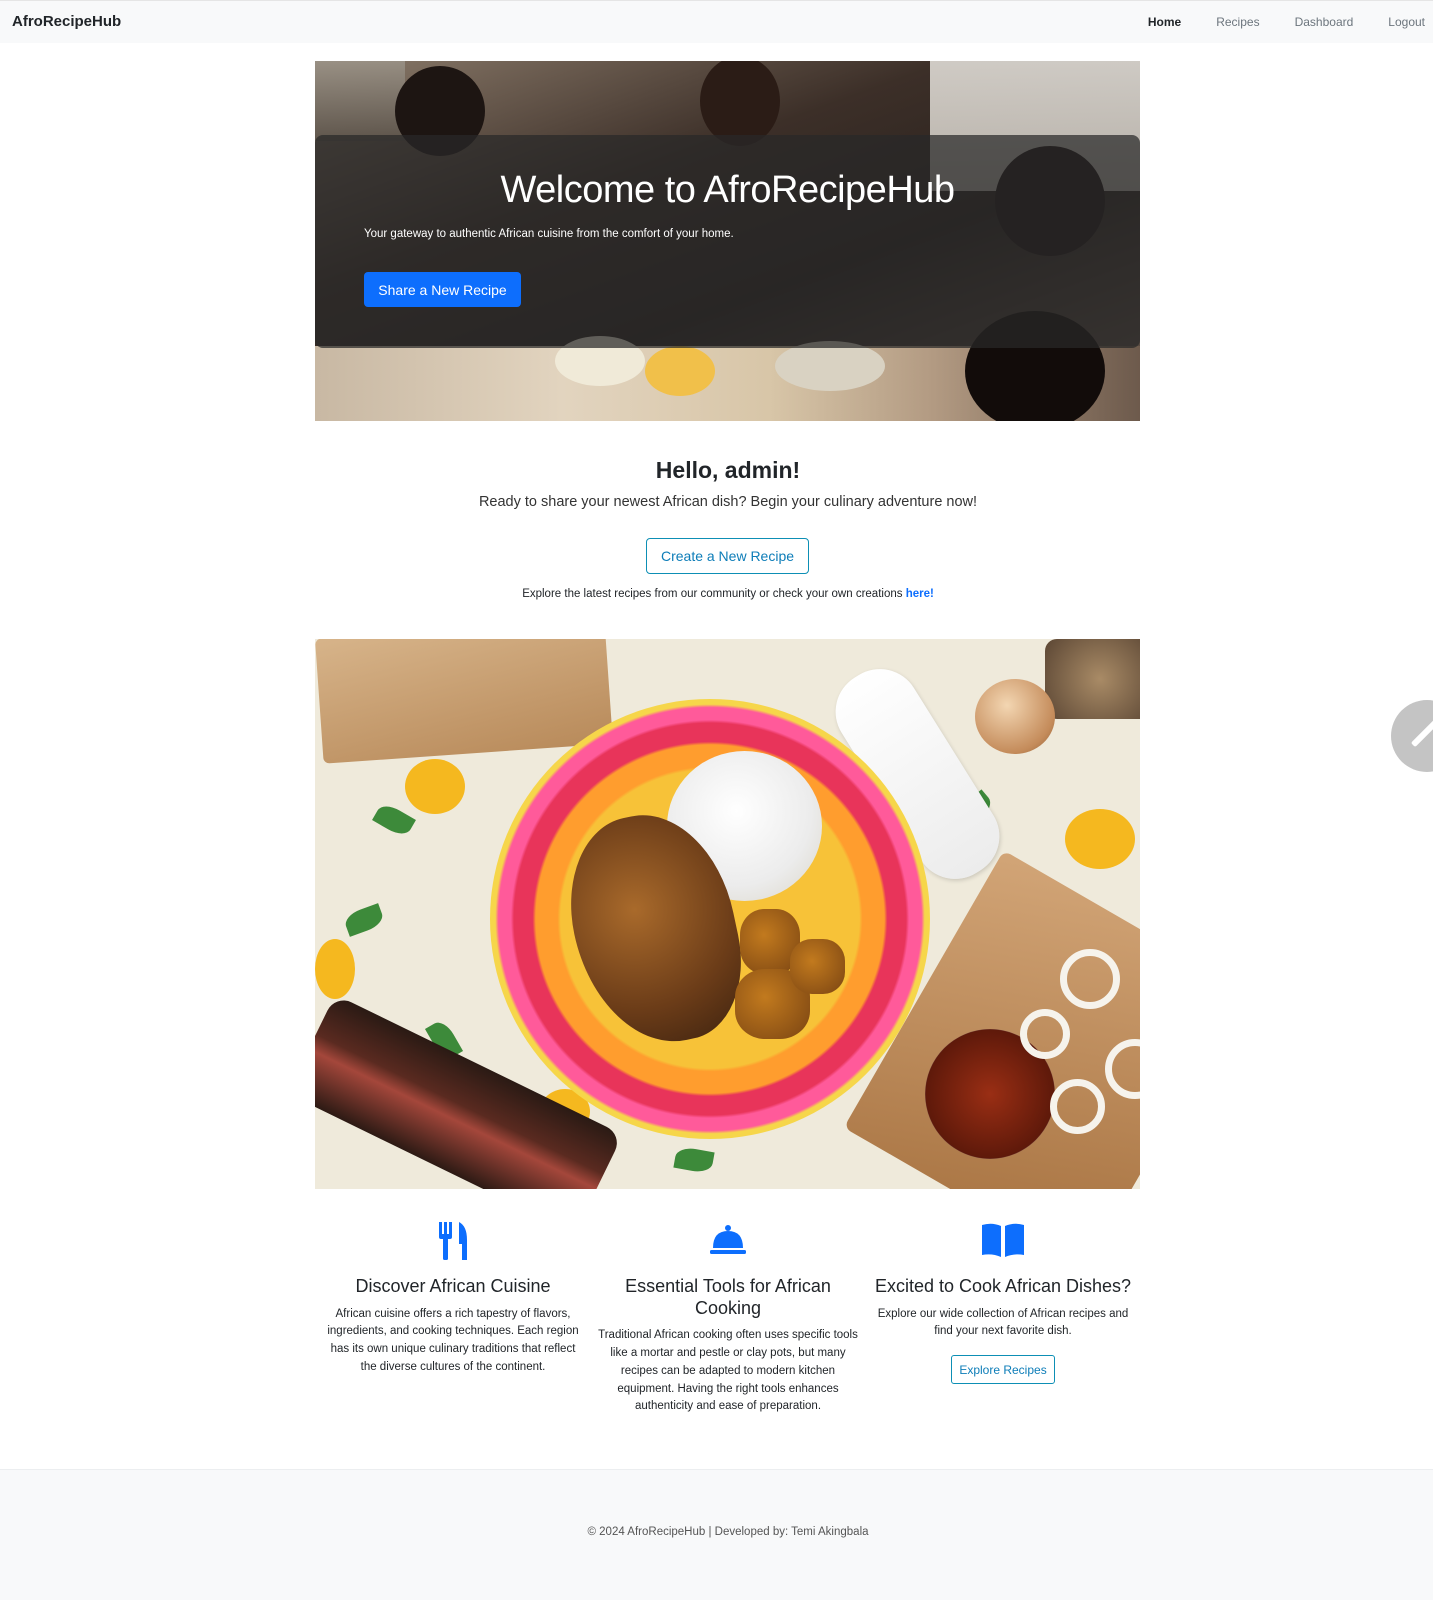 This screenshot has height=1600, width=1433. I want to click on feature-title: Essential Tools for African Cooking, so click(728, 1297).